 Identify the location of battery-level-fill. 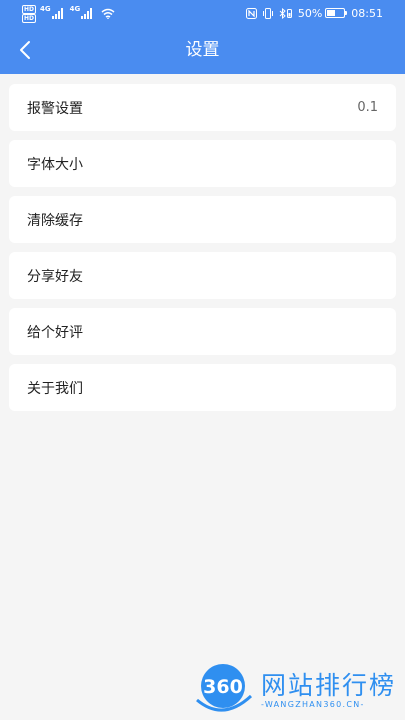
(331, 13).